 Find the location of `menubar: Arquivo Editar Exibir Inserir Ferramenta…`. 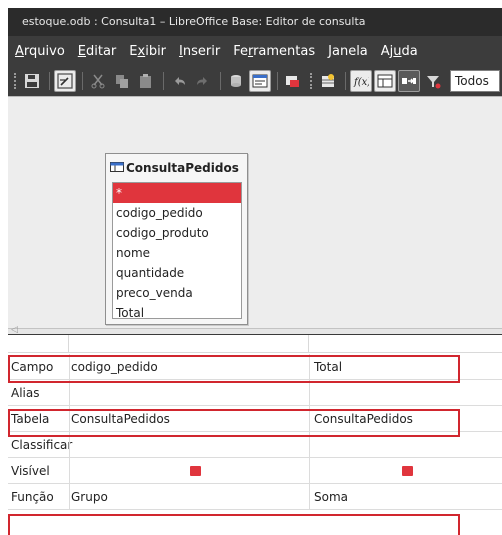

menubar: Arquivo Editar Exibir Inserir Ferramenta… is located at coordinates (255, 51).